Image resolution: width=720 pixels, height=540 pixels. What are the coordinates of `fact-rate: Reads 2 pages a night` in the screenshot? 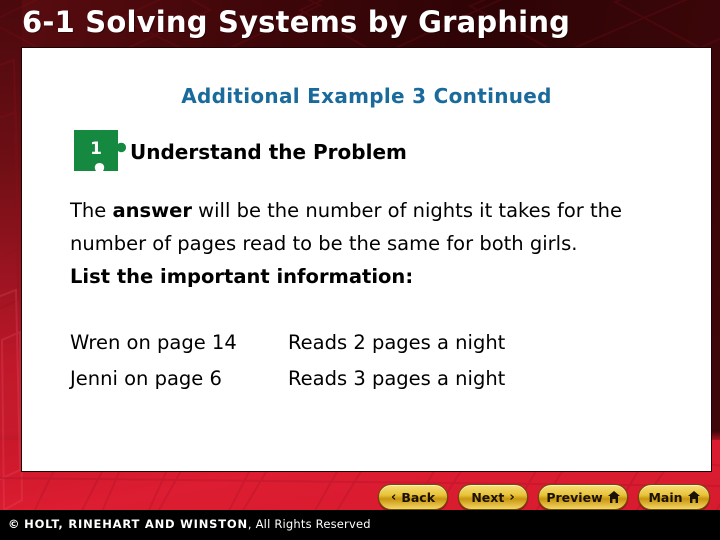 It's located at (397, 342).